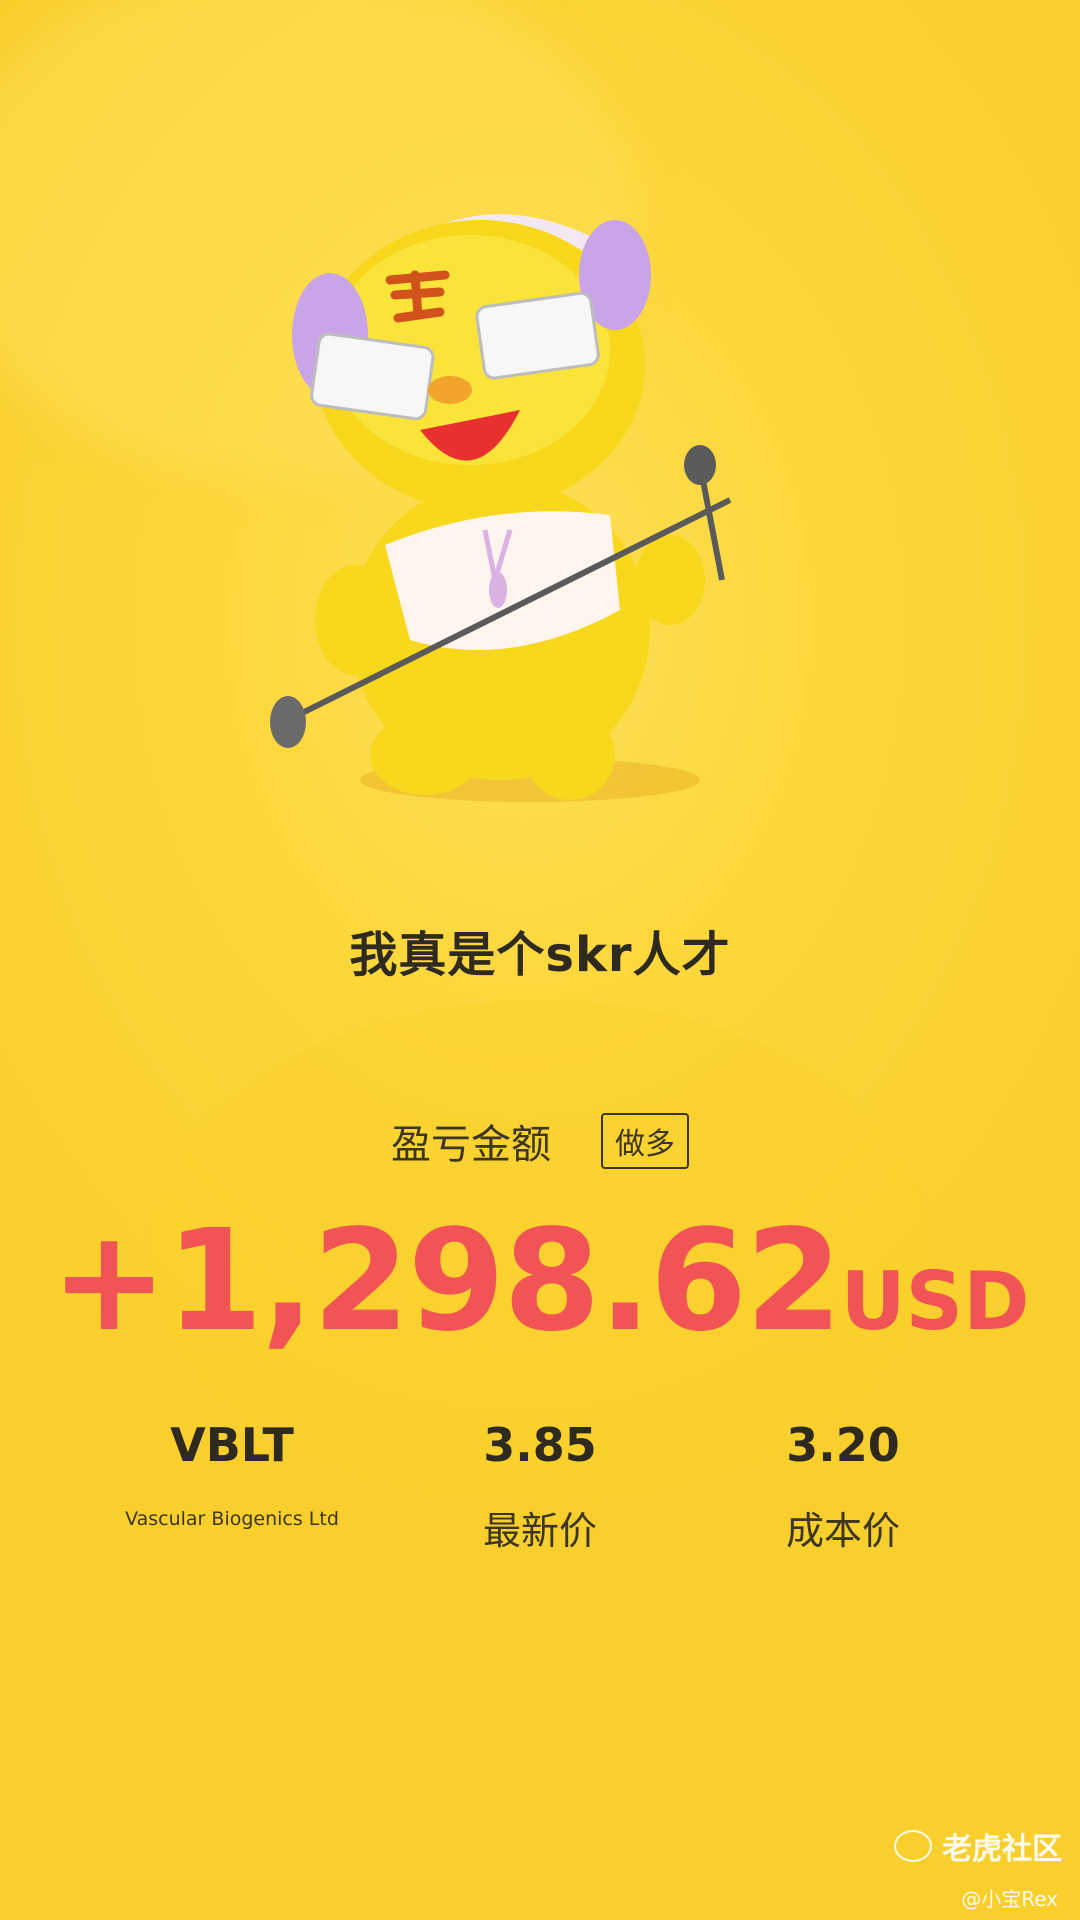 The image size is (1080, 1920). What do you see at coordinates (843, 1445) in the screenshot?
I see `cost-price-value: 3.20` at bounding box center [843, 1445].